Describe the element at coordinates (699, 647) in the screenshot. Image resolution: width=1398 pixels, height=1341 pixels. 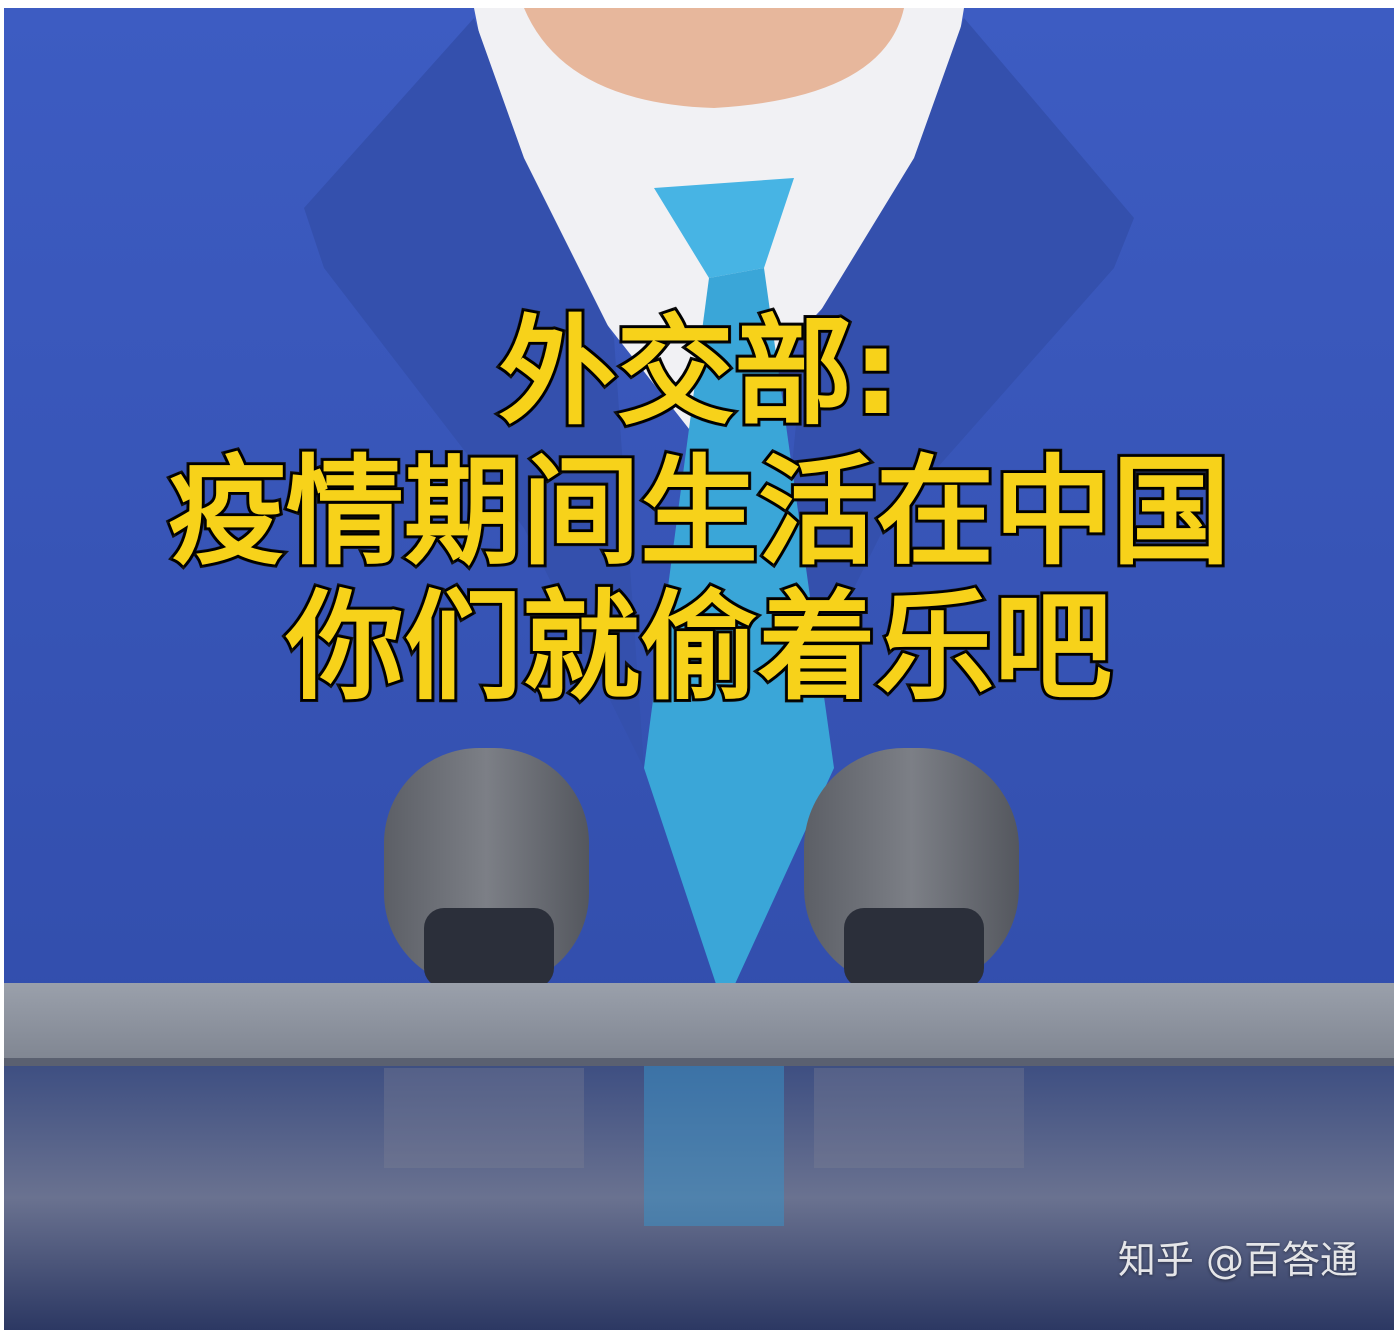
I see `caption-line-3: 你们就偷着乐吧` at that location.